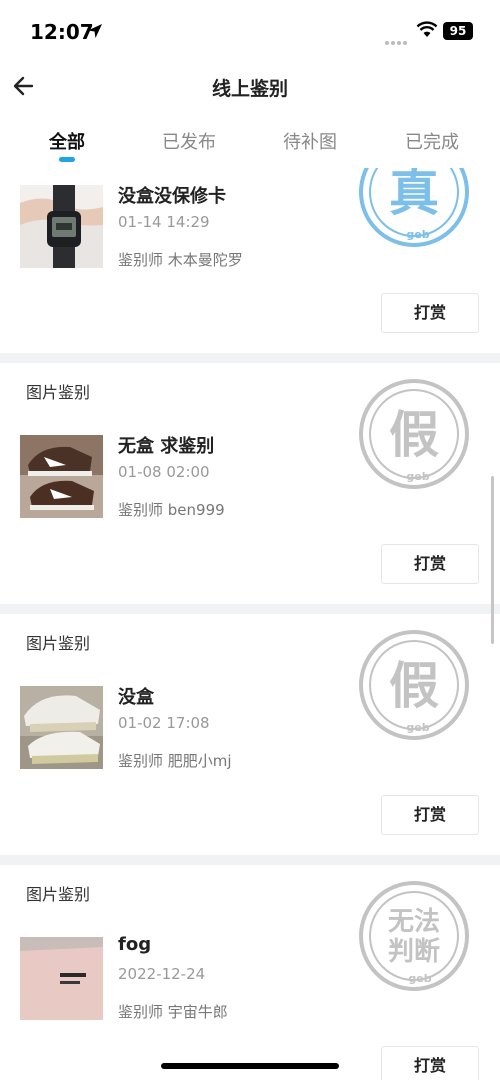 This screenshot has width=500, height=1080. I want to click on tab-active-indicator, so click(67, 159).